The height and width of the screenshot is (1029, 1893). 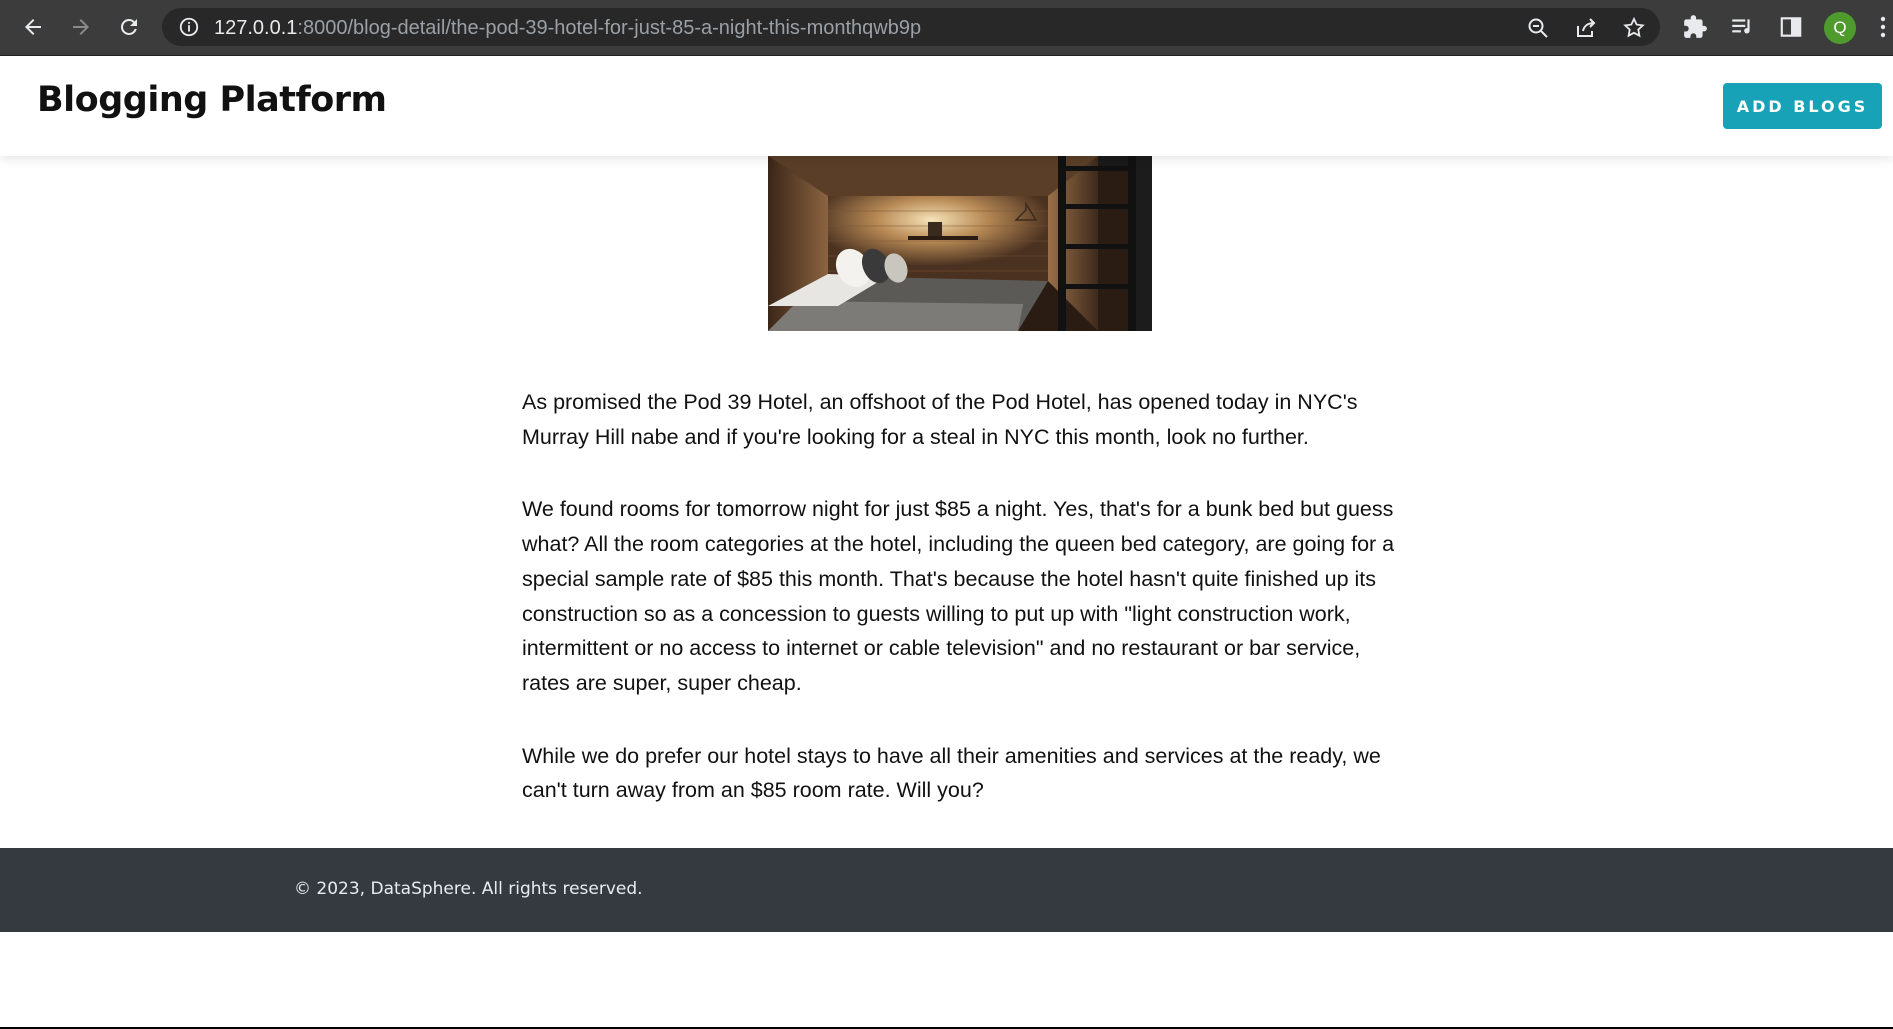 I want to click on reload-icon, so click(x=129, y=27).